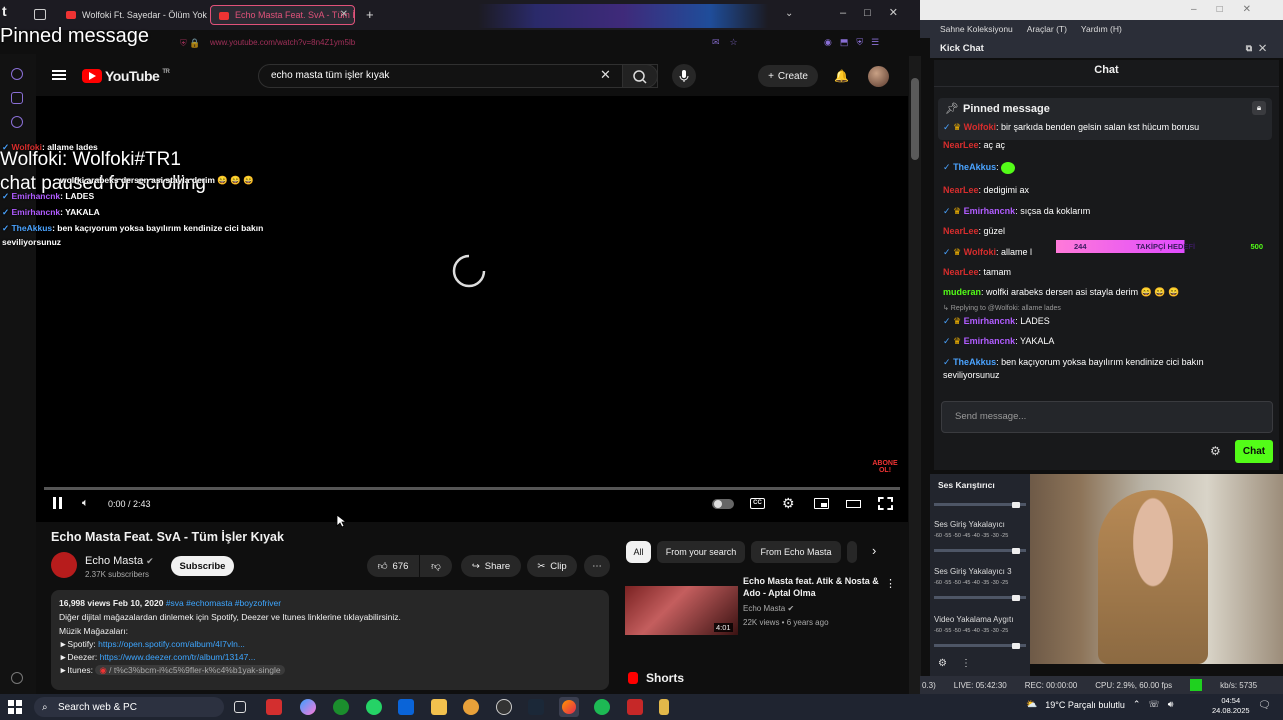 Image resolution: width=1283 pixels, height=720 pixels. What do you see at coordinates (15, 707) in the screenshot?
I see `windows-start-icon` at bounding box center [15, 707].